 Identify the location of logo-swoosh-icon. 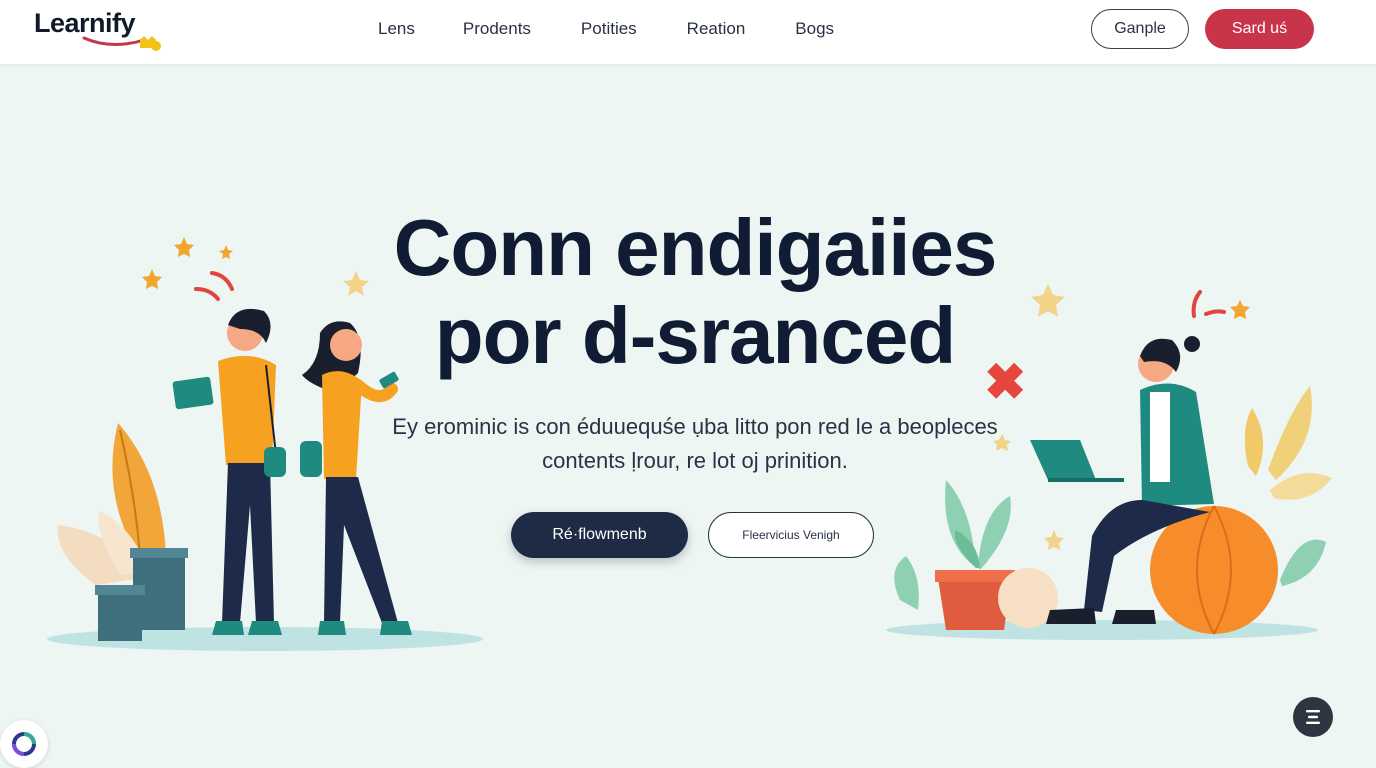
(121, 43).